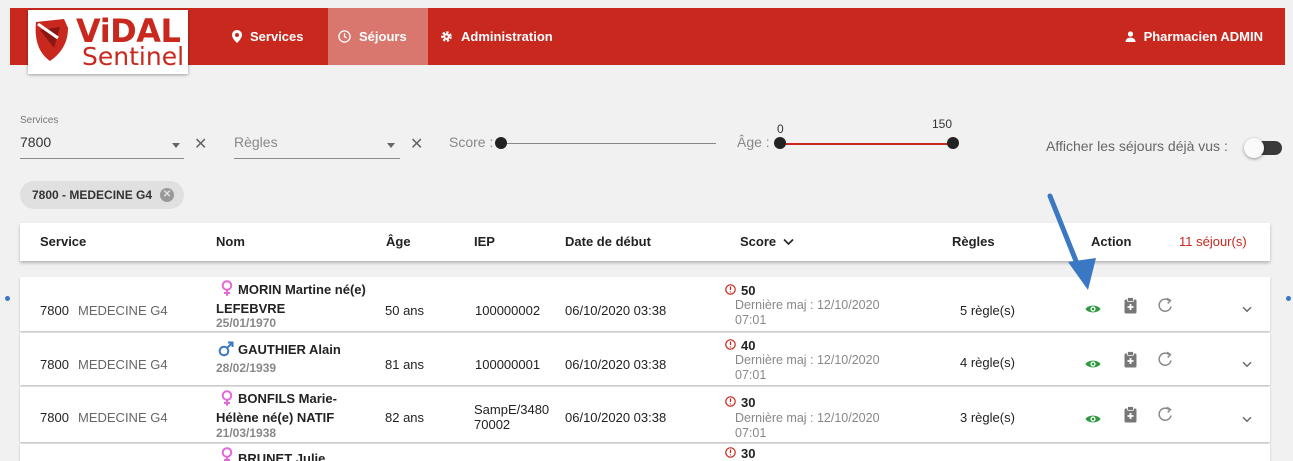  What do you see at coordinates (1203, 36) in the screenshot?
I see `user-name: Pharmacien ADMIN` at bounding box center [1203, 36].